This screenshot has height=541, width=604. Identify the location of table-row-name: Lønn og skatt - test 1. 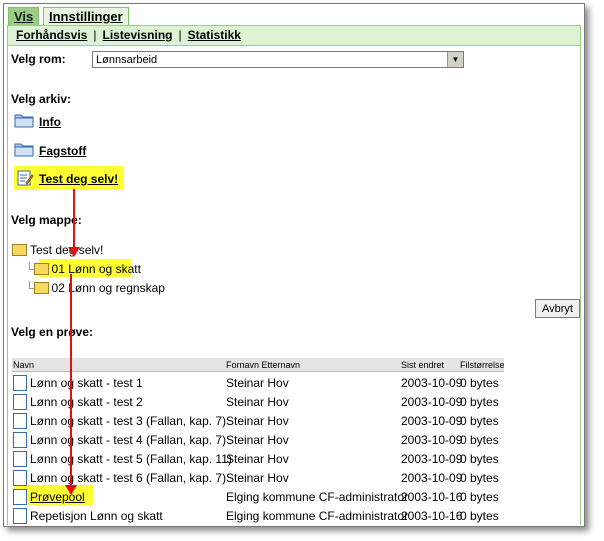
(78, 383).